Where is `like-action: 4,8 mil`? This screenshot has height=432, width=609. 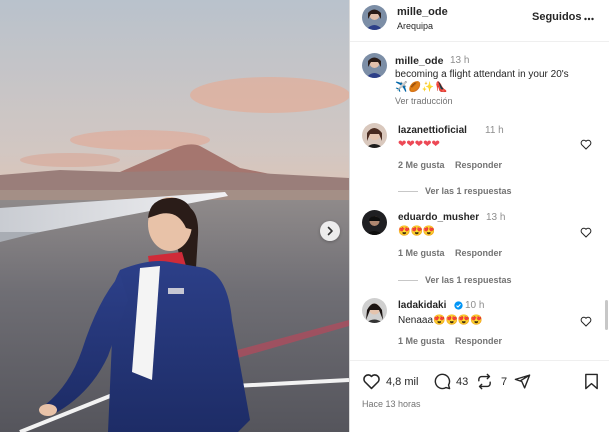
like-action: 4,8 mil is located at coordinates (390, 381).